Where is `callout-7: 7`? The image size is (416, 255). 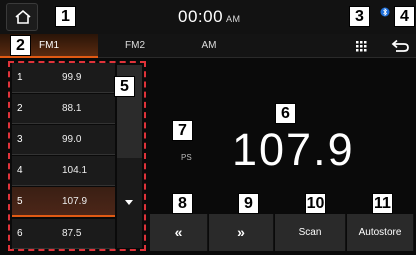 callout-7: 7 is located at coordinates (182, 130).